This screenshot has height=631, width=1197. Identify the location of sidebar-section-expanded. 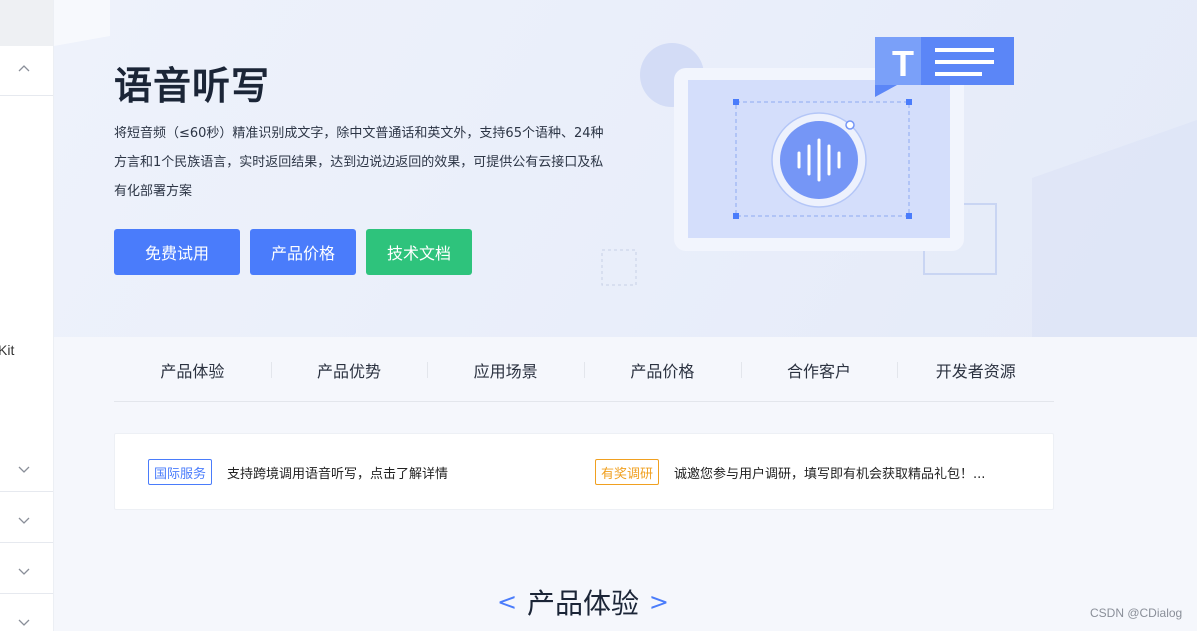
(26, 71).